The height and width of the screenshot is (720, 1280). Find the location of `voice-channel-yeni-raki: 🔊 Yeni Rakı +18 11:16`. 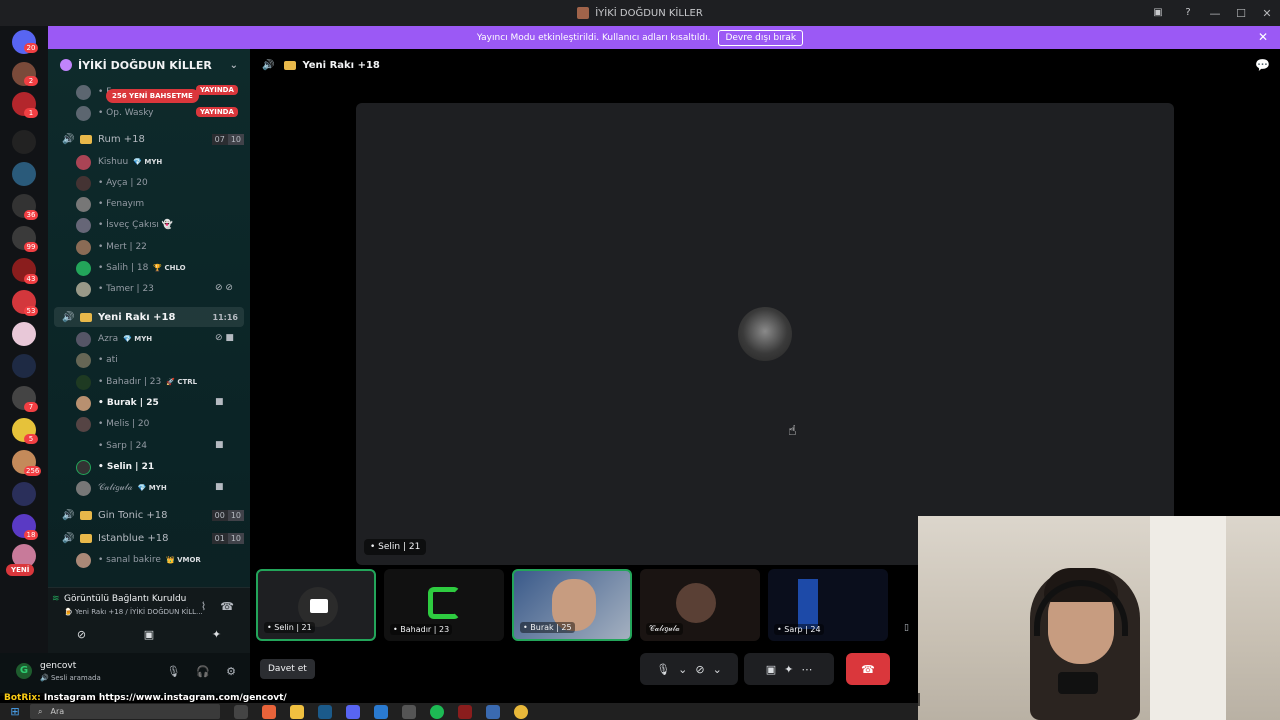

voice-channel-yeni-raki: 🔊 Yeni Rakı +18 11:16 is located at coordinates (149, 317).